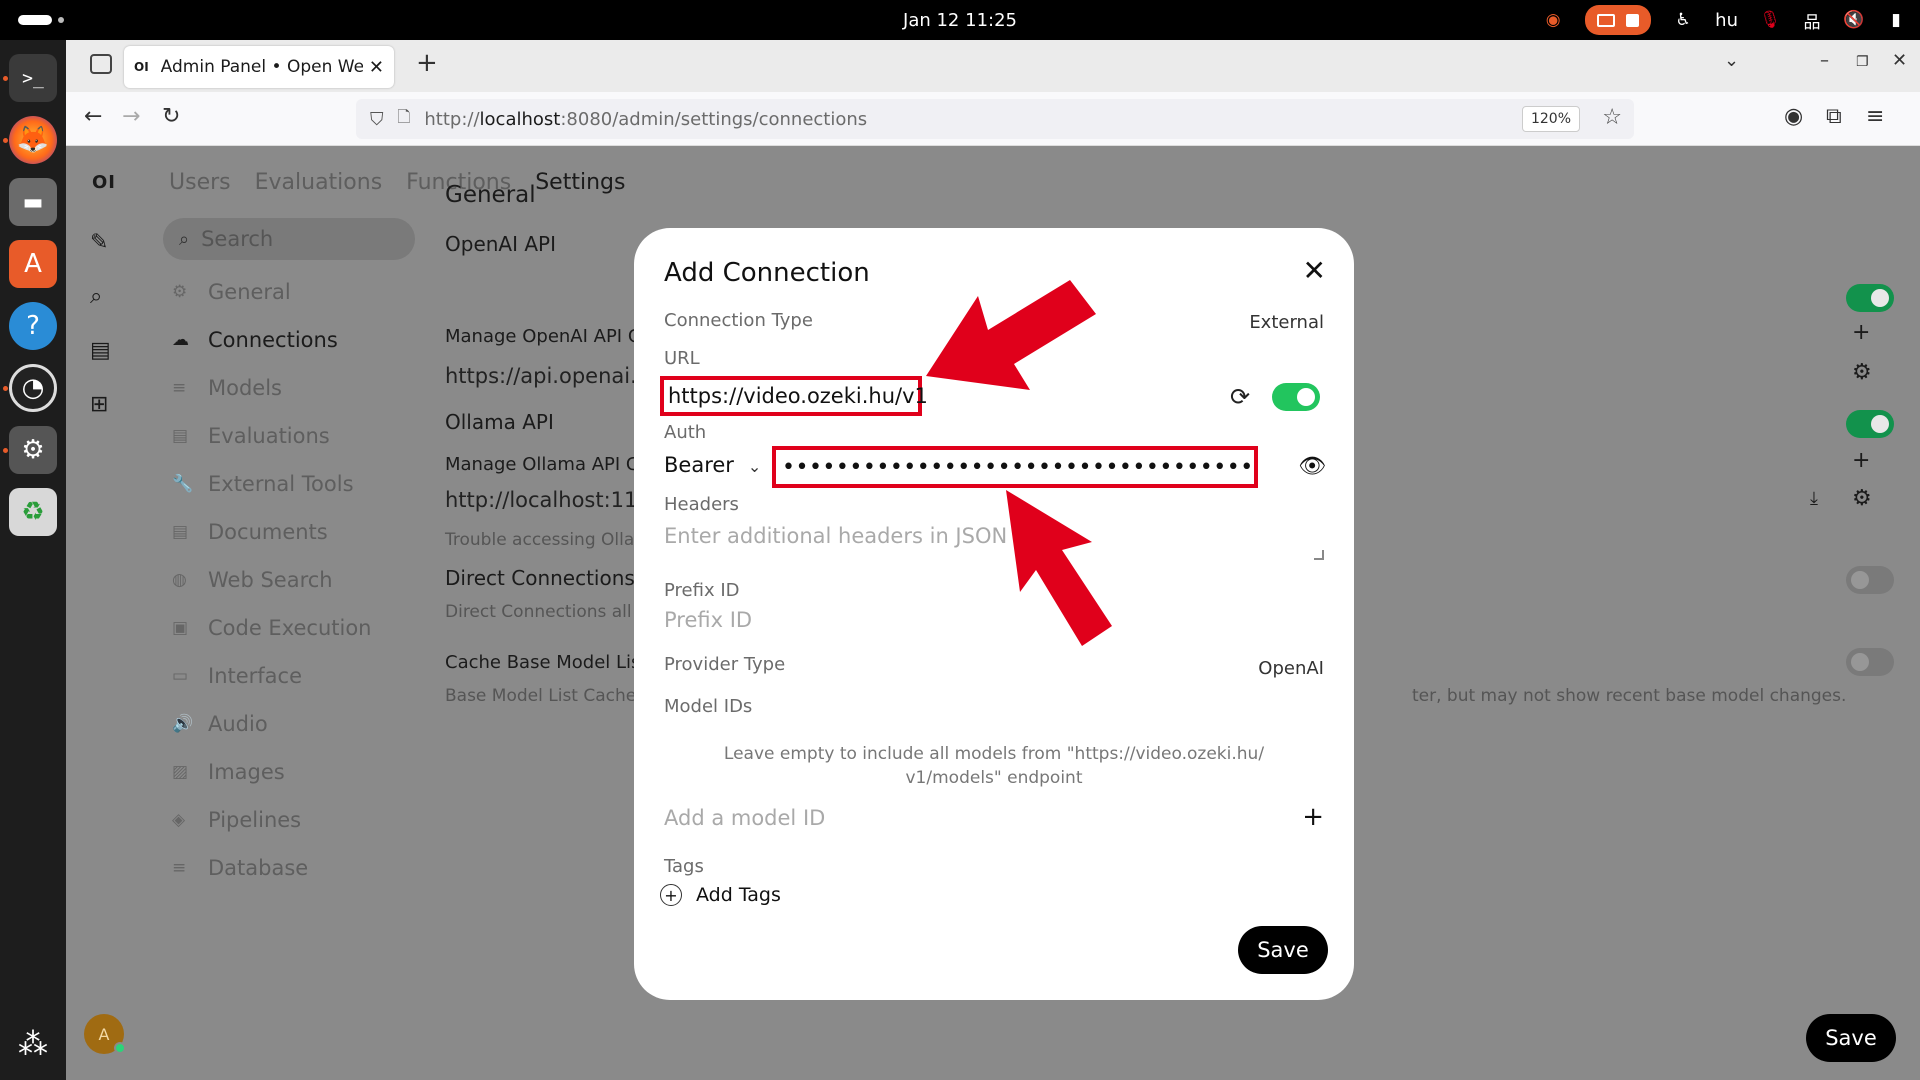  What do you see at coordinates (1770, 20) in the screenshot?
I see `microphone-muted-icon: 🎙` at bounding box center [1770, 20].